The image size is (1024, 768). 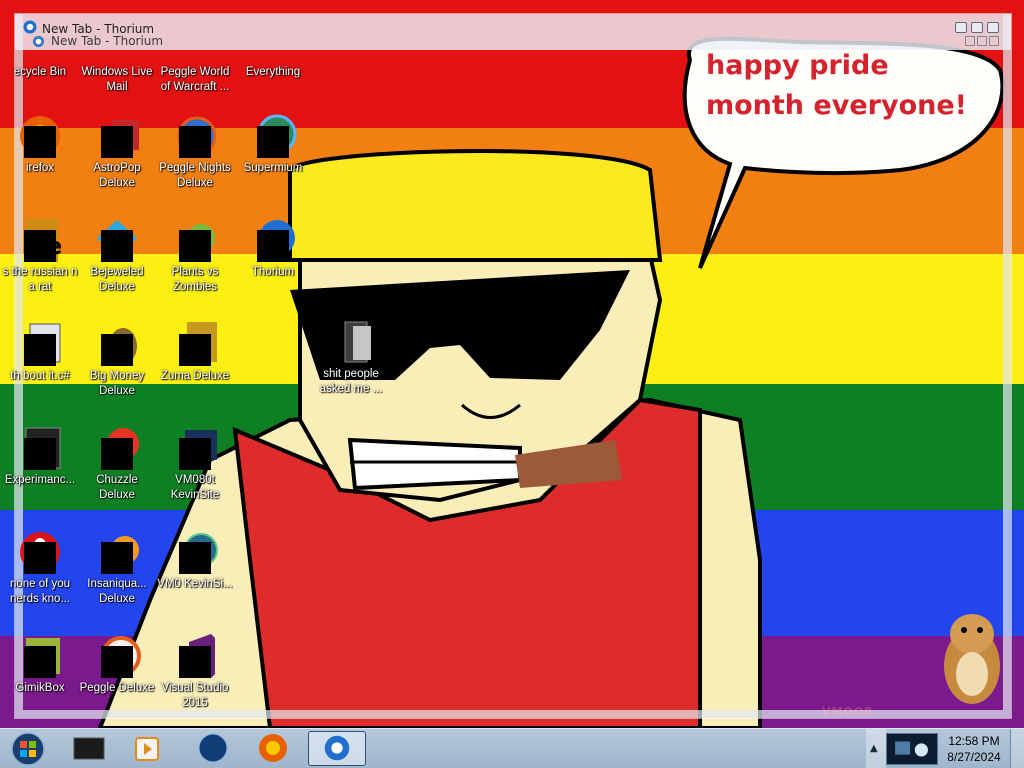 I want to click on desktop-icon-label: ecycle Bin, so click(x=40, y=72).